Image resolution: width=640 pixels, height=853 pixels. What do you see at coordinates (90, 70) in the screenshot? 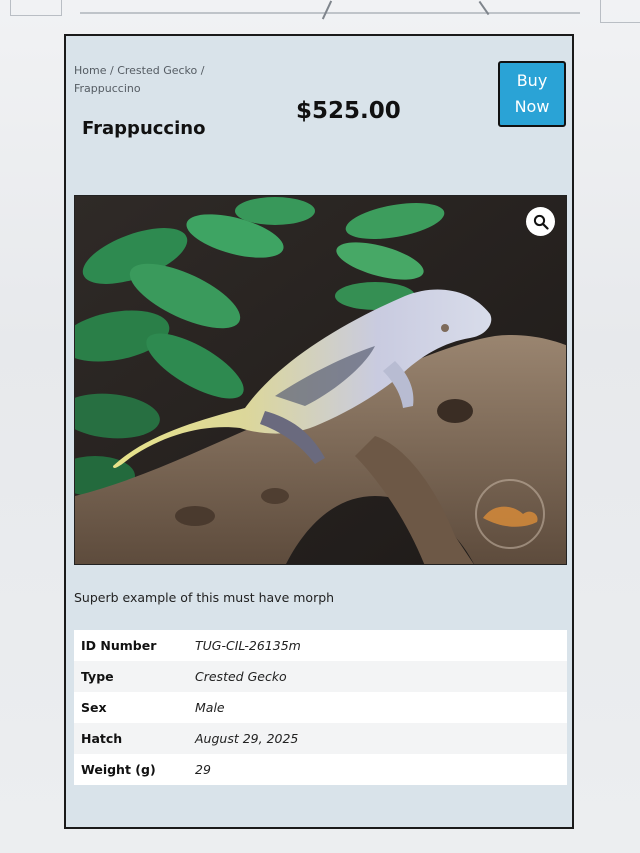
I see `breadcrumb-home: Home` at bounding box center [90, 70].